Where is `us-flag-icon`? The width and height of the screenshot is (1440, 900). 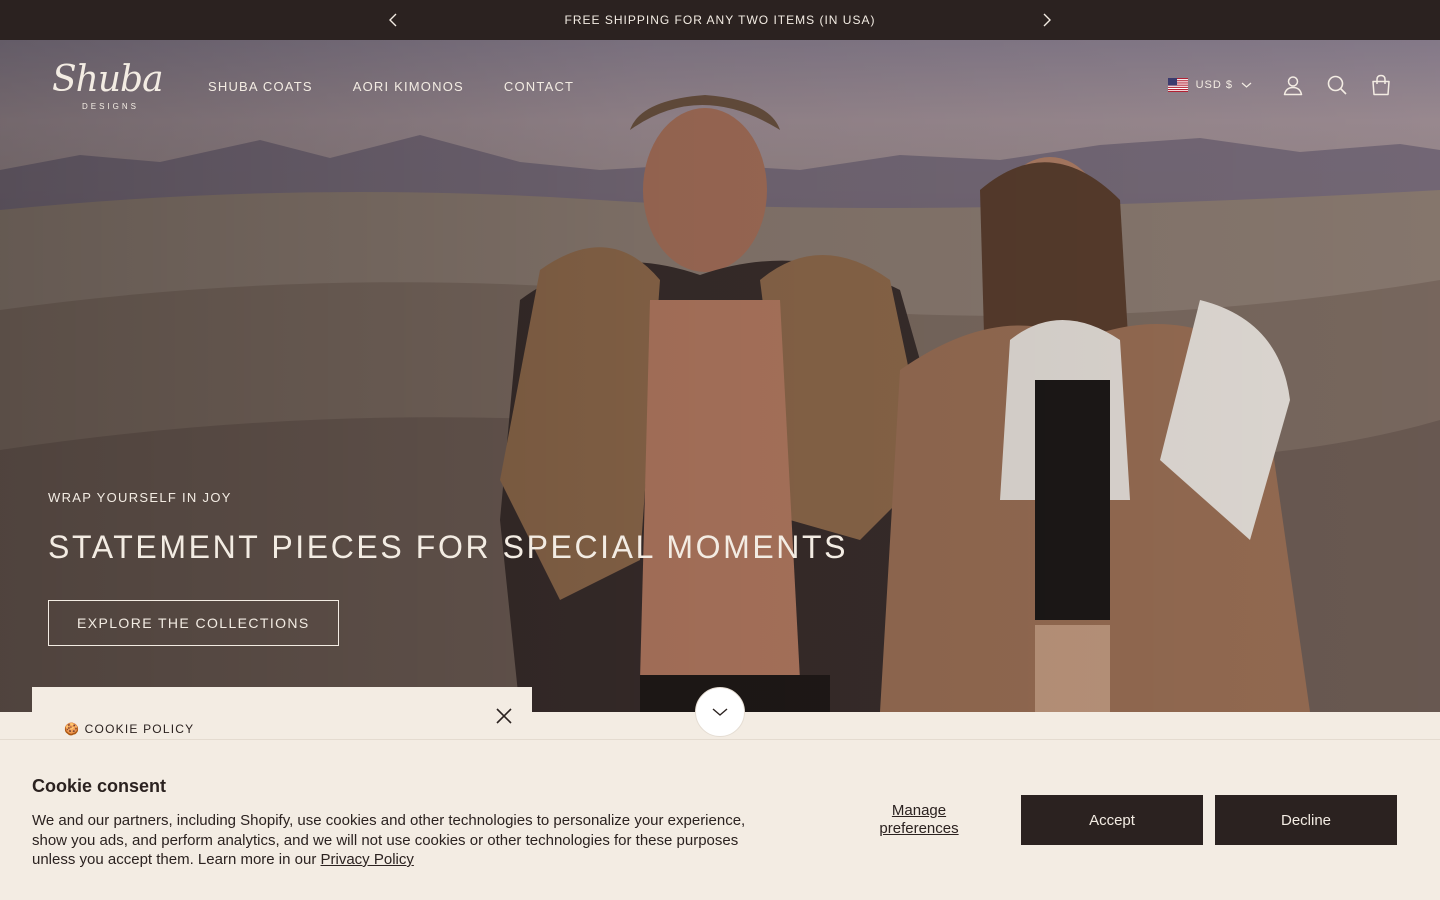 us-flag-icon is located at coordinates (1177, 85).